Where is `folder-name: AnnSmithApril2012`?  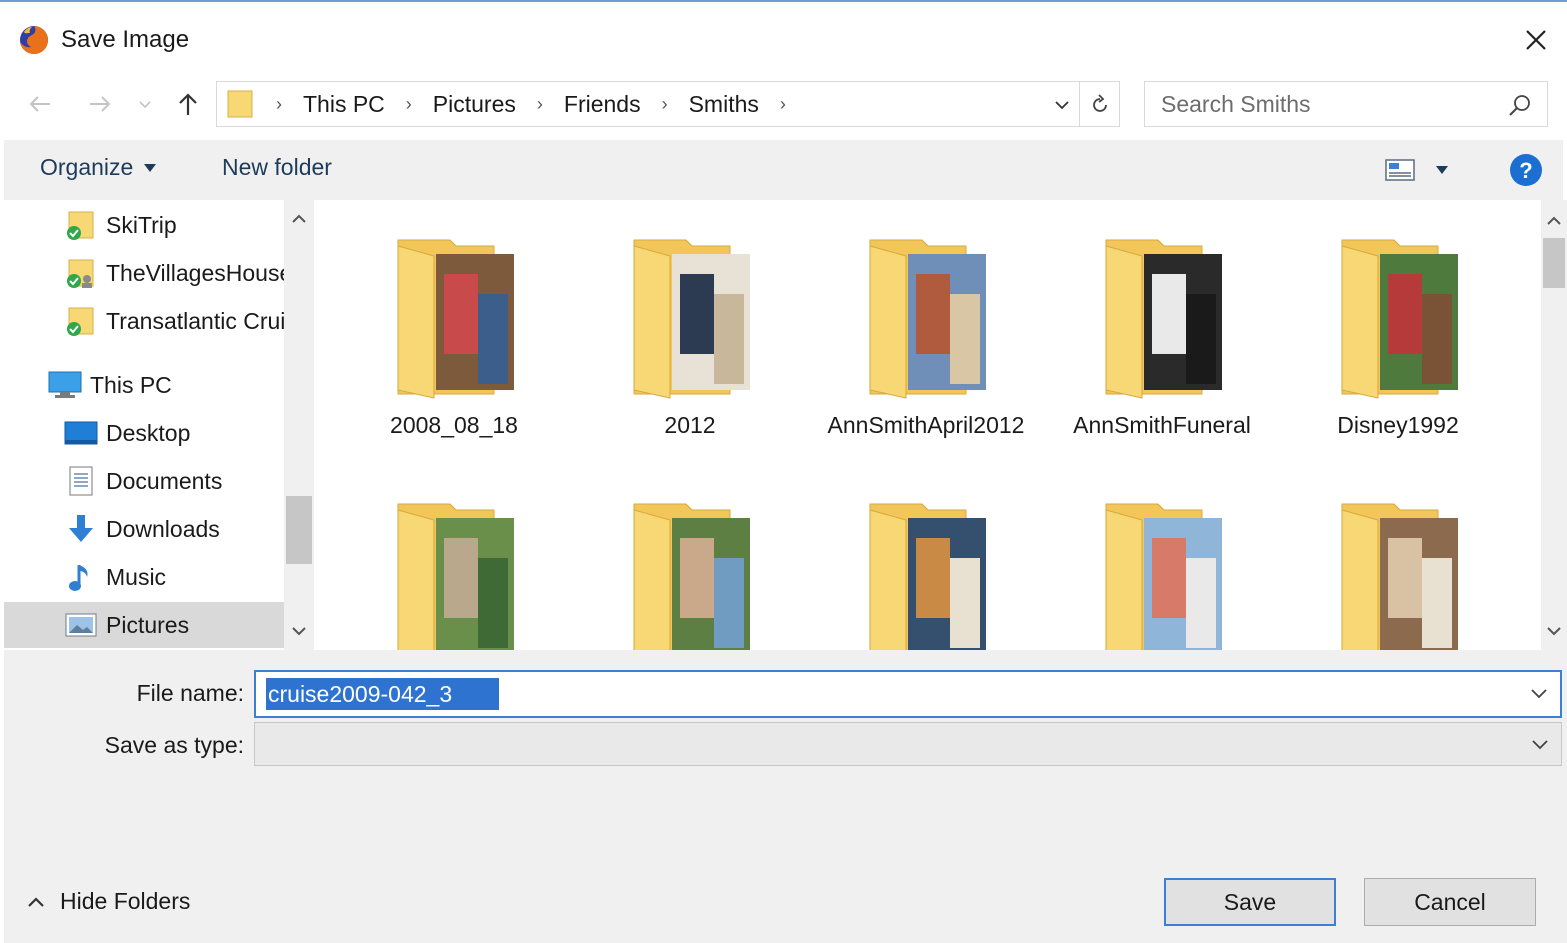 folder-name: AnnSmithApril2012 is located at coordinates (926, 425).